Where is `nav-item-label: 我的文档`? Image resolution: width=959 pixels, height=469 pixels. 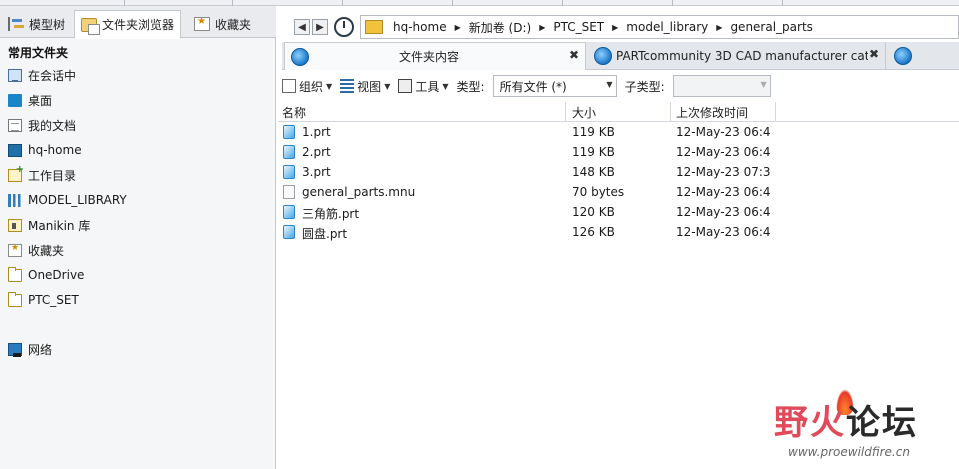
nav-item-label: 我的文档 is located at coordinates (52, 125).